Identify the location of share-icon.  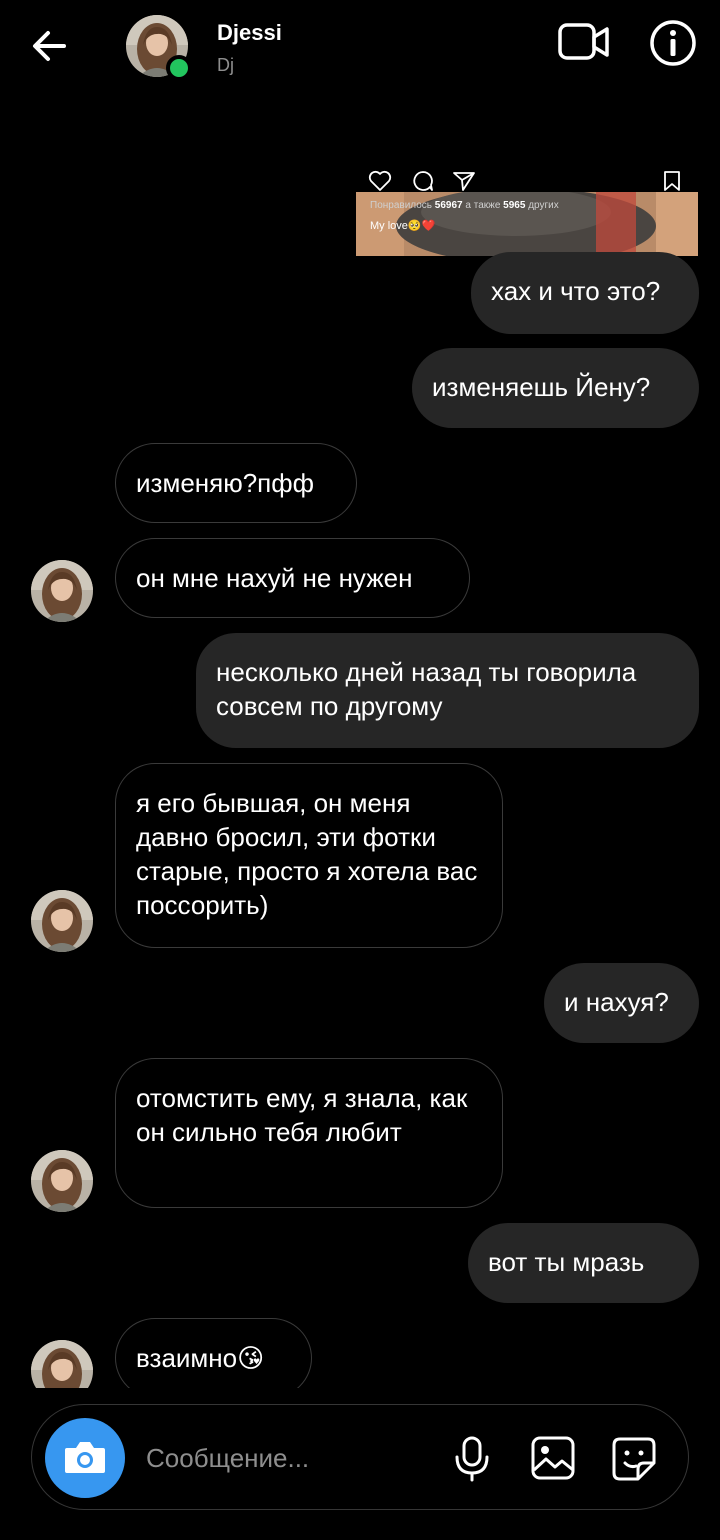
(464, 181).